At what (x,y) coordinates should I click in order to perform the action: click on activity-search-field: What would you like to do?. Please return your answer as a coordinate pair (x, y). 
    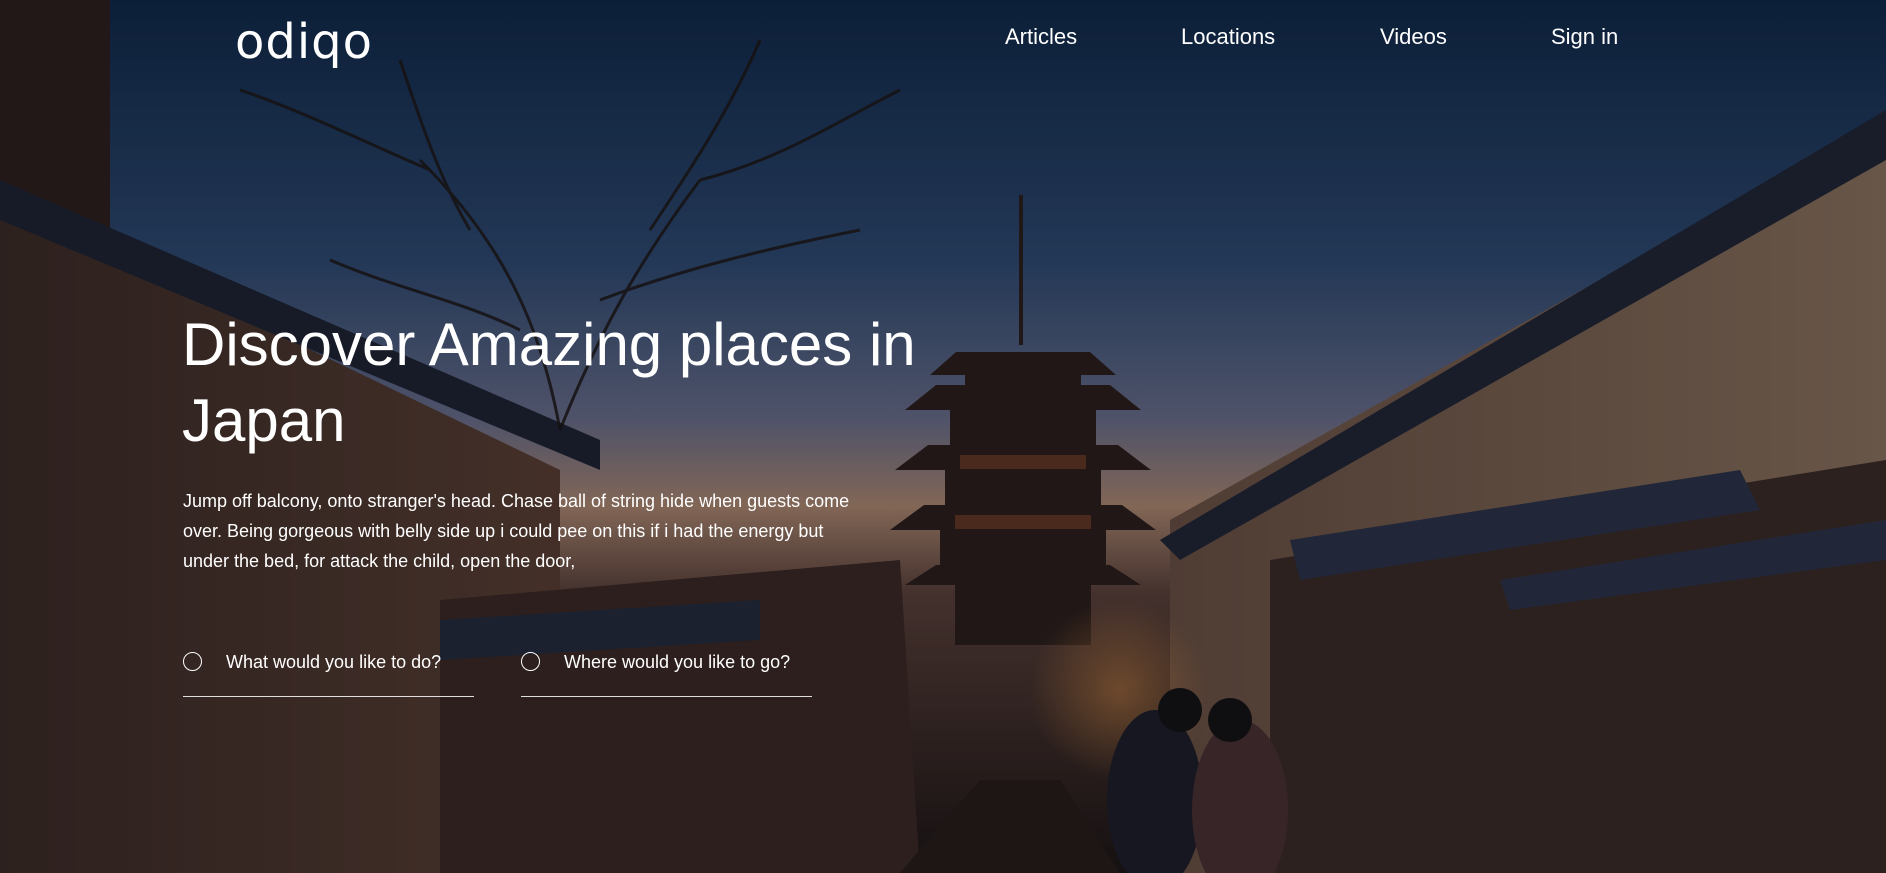
    Looking at the image, I should click on (328, 672).